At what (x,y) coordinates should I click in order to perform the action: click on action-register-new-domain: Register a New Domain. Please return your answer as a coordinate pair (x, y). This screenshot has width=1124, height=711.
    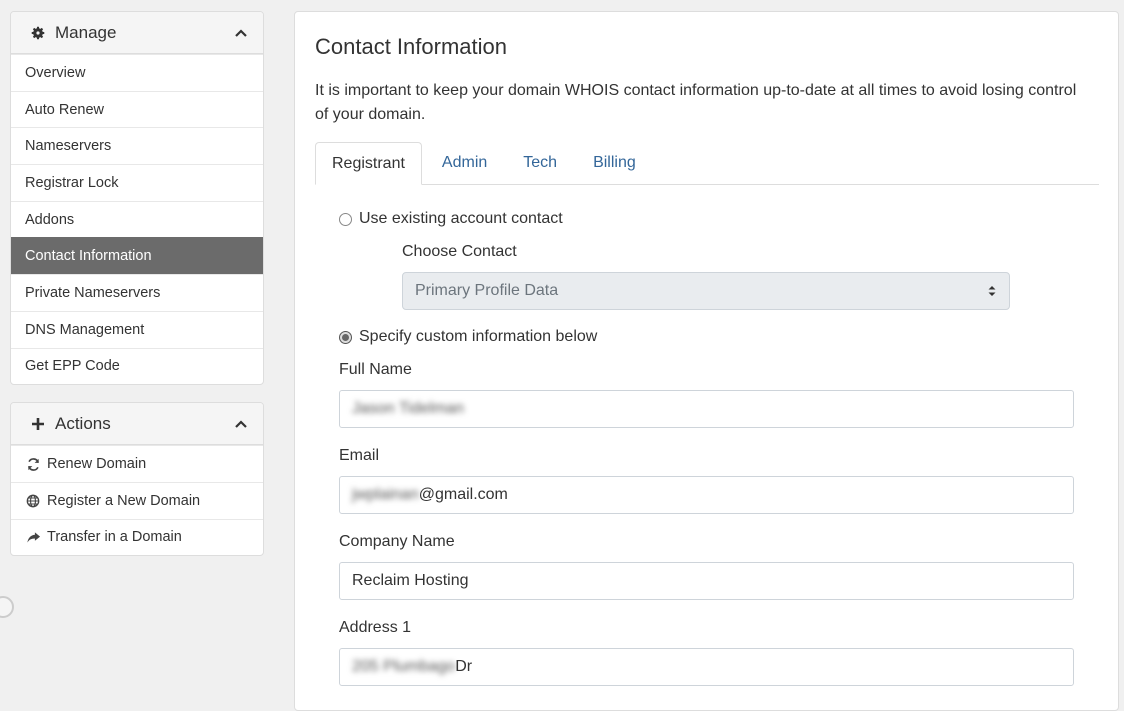
    Looking at the image, I should click on (137, 500).